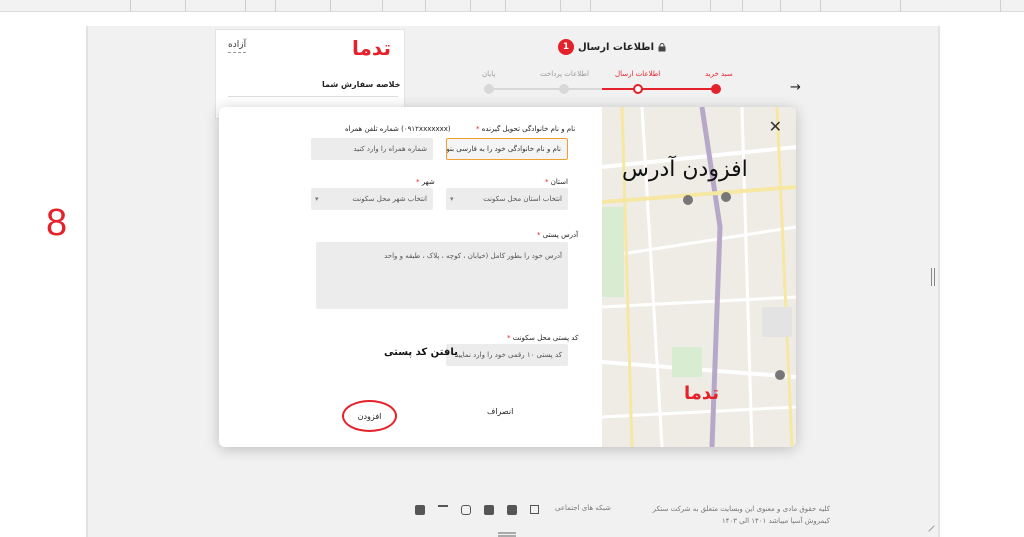 The image size is (1024, 537). Describe the element at coordinates (466, 510) in the screenshot. I see `instagram-icon` at that location.